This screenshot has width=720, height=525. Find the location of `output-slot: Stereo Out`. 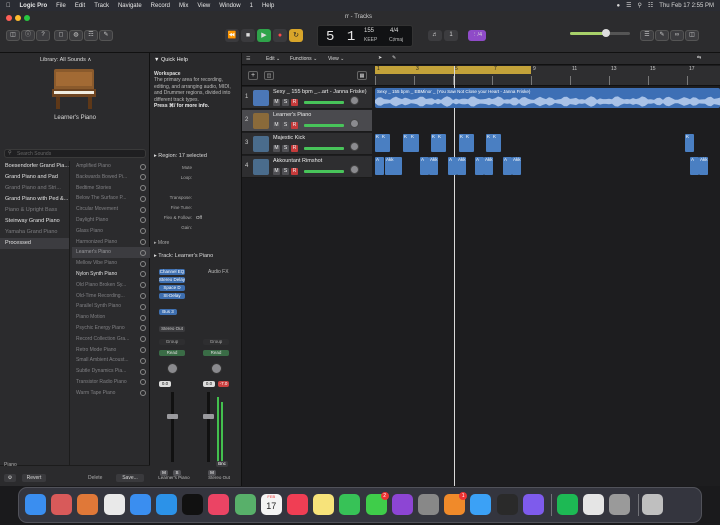

output-slot: Stereo Out is located at coordinates (172, 329).